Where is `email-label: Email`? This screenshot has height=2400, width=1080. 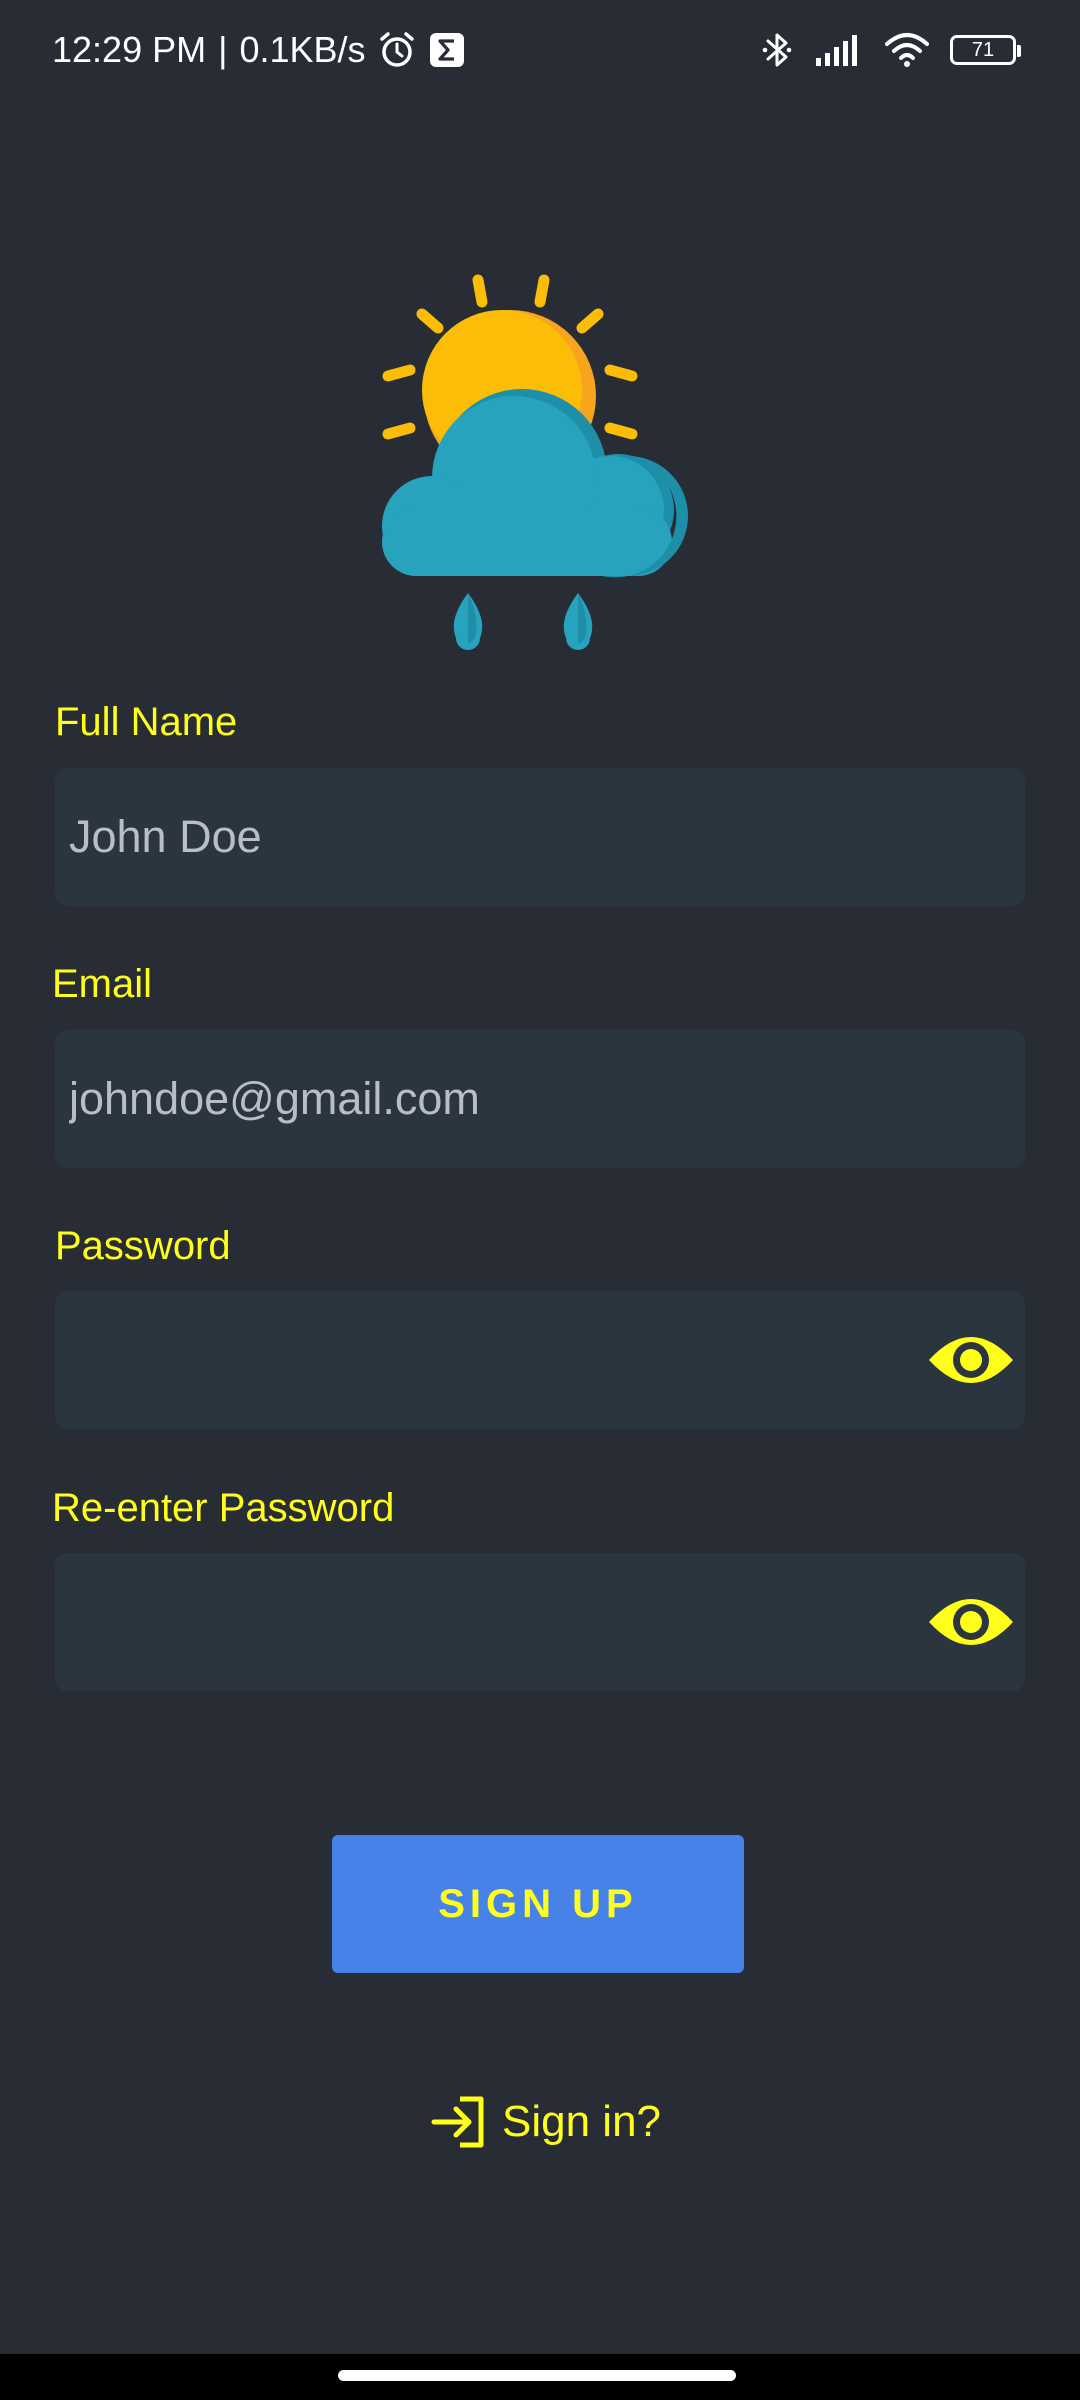 email-label: Email is located at coordinates (102, 984).